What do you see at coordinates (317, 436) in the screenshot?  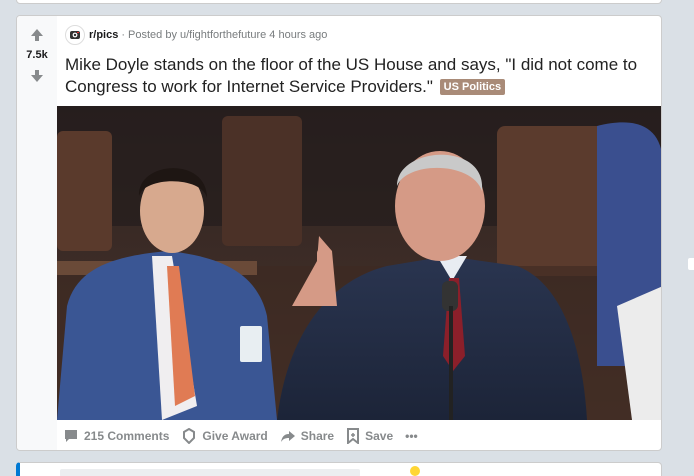 I see `share-label: Share` at bounding box center [317, 436].